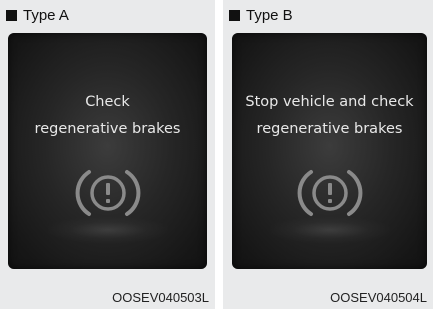 This screenshot has height=309, width=433. Describe the element at coordinates (269, 15) in the screenshot. I see `type-b-label: Type B` at that location.